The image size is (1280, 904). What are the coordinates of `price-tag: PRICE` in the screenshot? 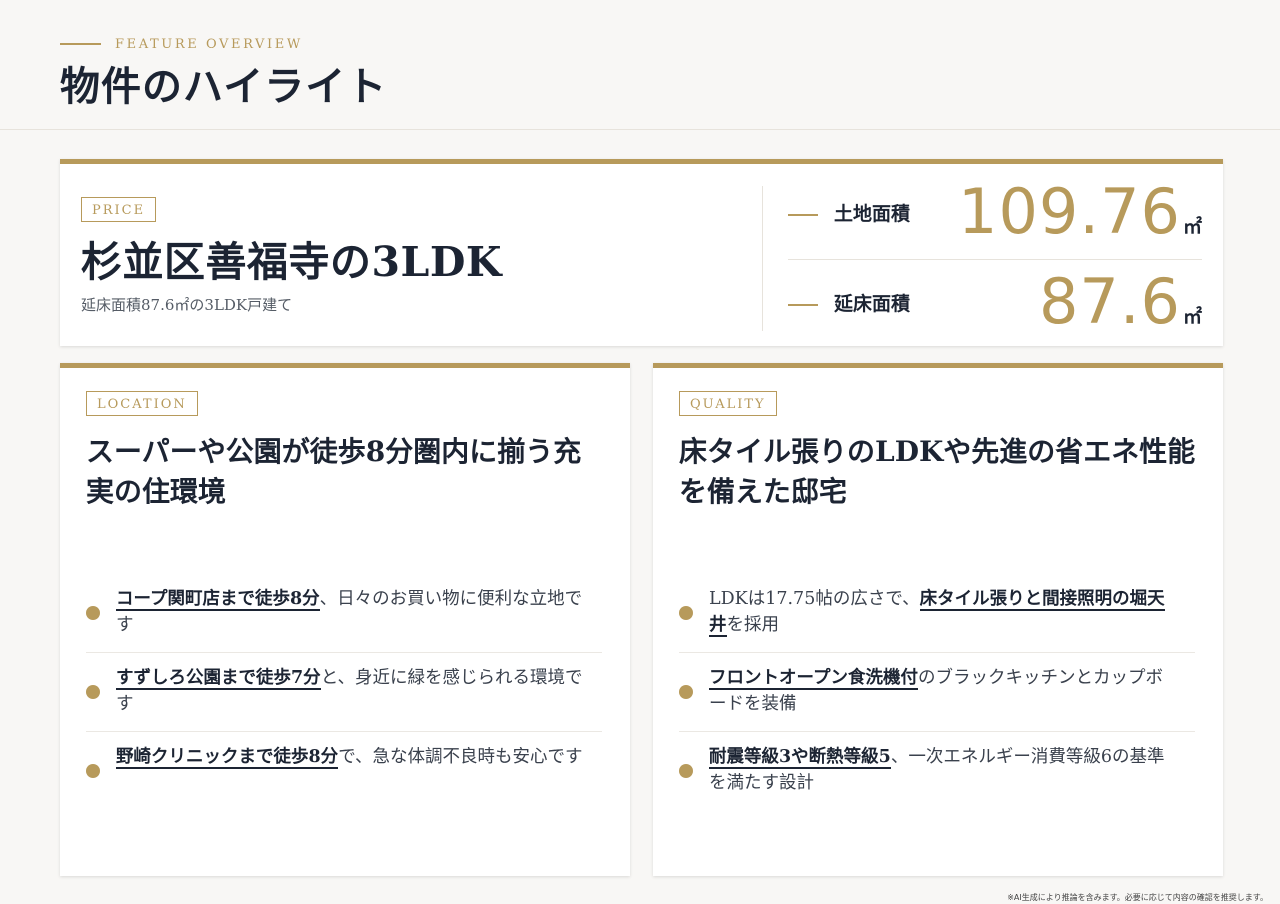 It's located at (119, 209).